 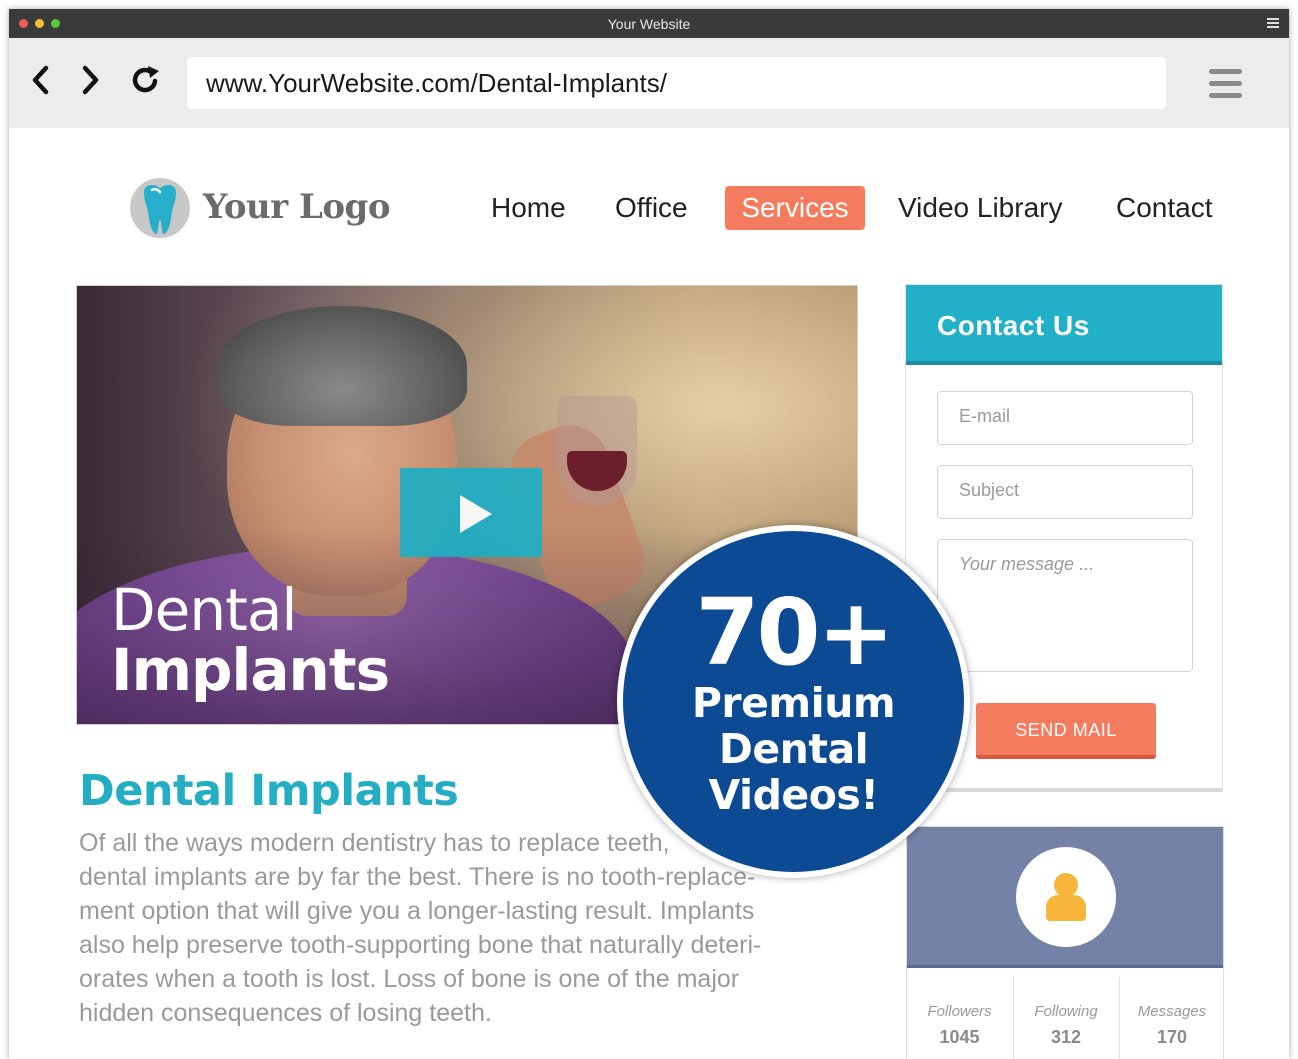 I want to click on promo-badge: 70+ Premium Dental Videos!, so click(x=793, y=701).